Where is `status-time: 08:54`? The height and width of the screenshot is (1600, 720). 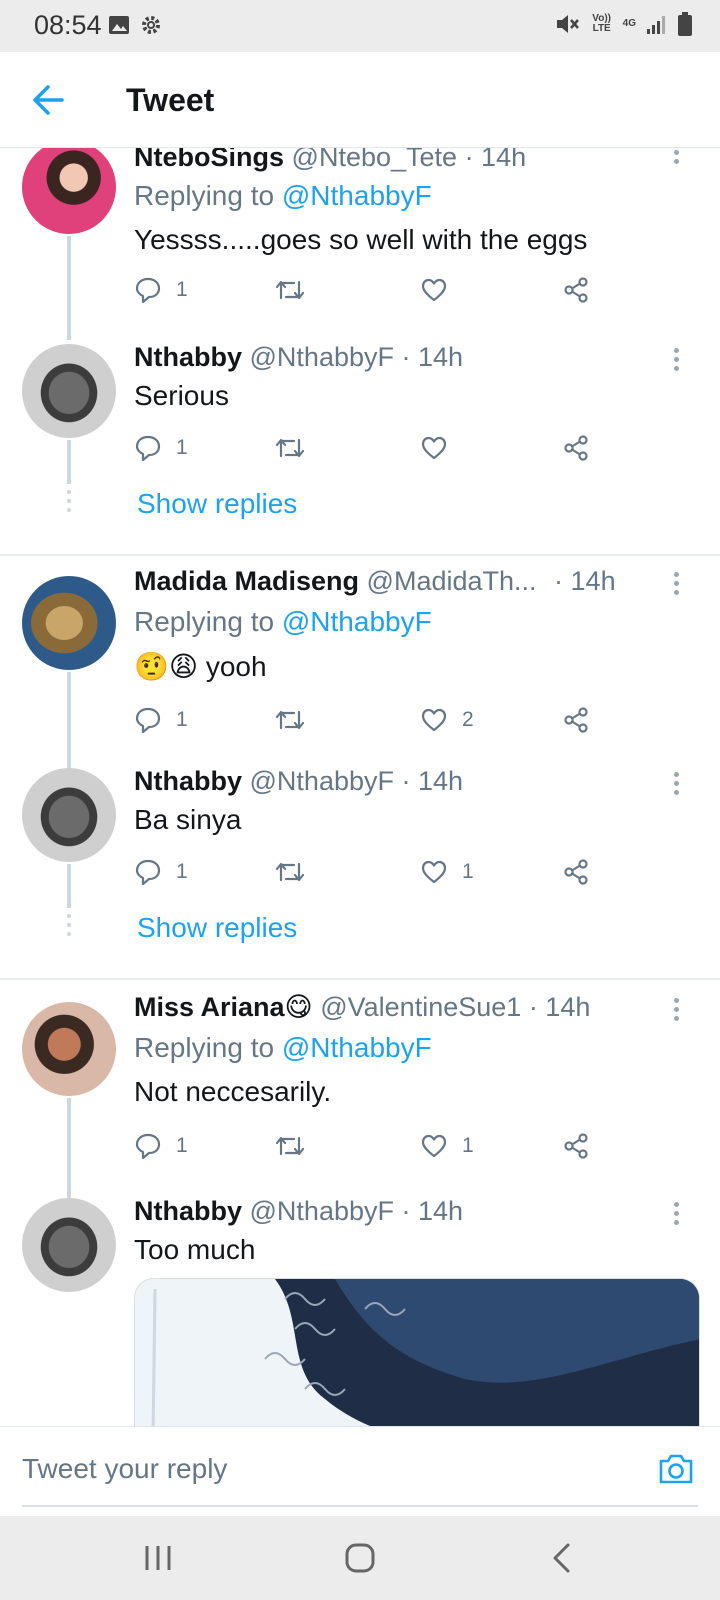 status-time: 08:54 is located at coordinates (68, 25).